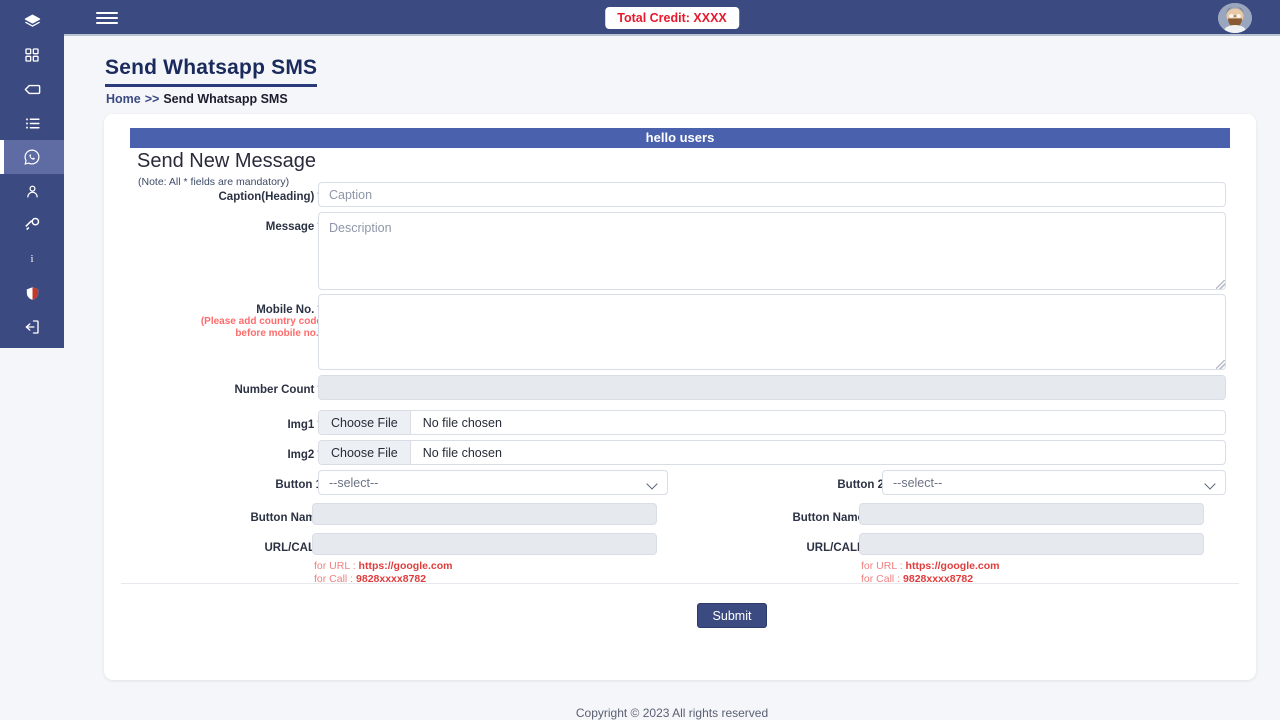 This screenshot has height=720, width=1280. I want to click on button-name1-label: Button Name, so click(286, 518).